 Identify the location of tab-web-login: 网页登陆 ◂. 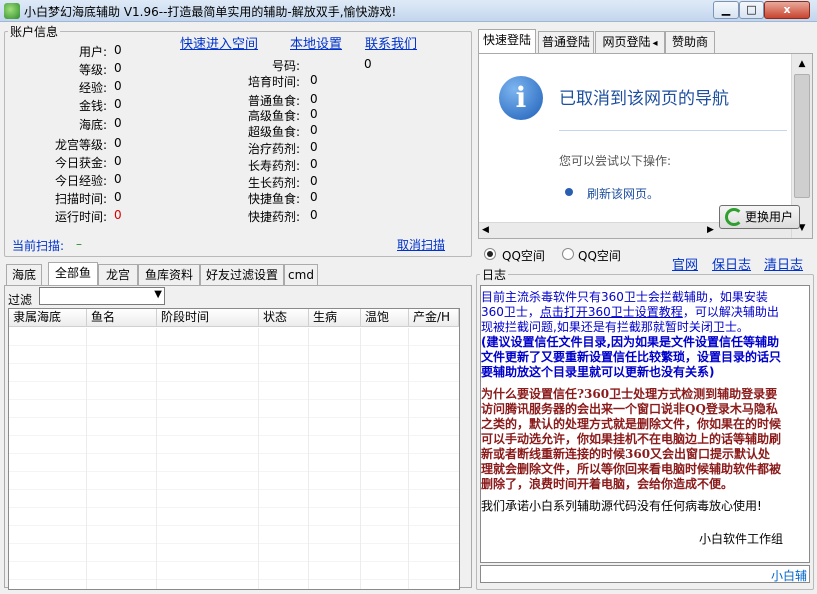
(630, 42).